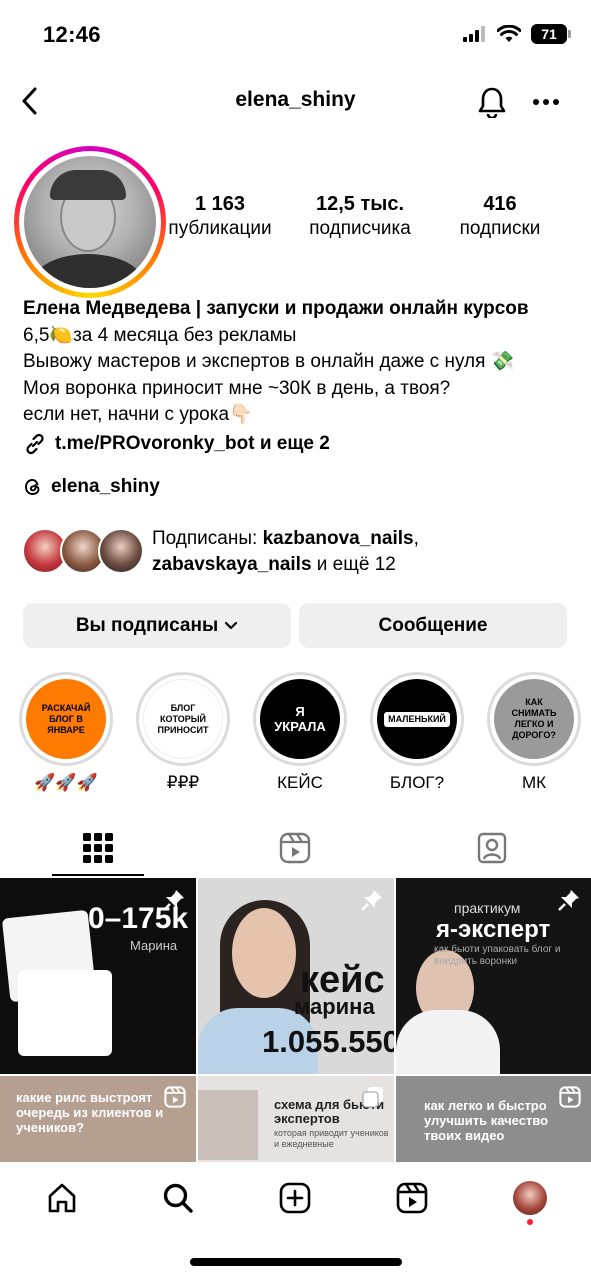 The image size is (591, 1280). I want to click on profile-avatar, so click(90, 222).